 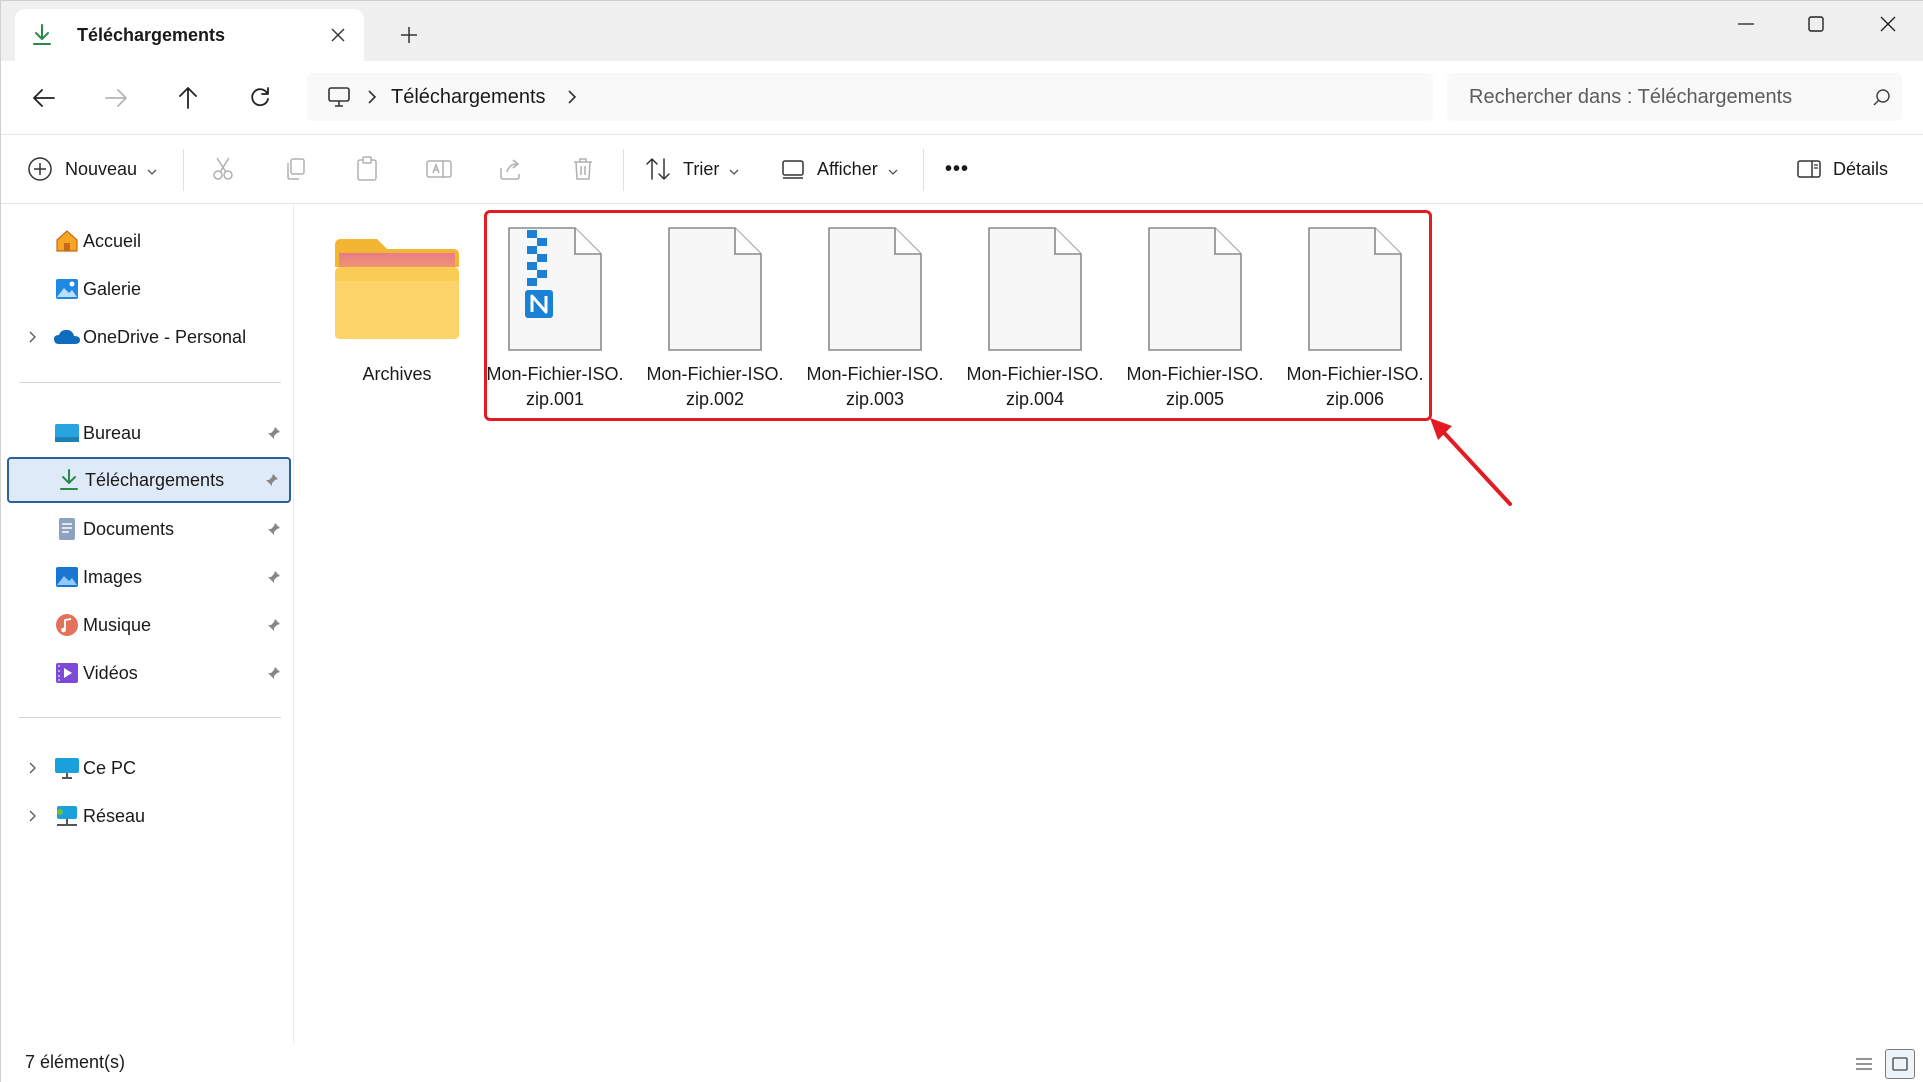 What do you see at coordinates (149, 577) in the screenshot?
I see `sidebar-item-images: Images` at bounding box center [149, 577].